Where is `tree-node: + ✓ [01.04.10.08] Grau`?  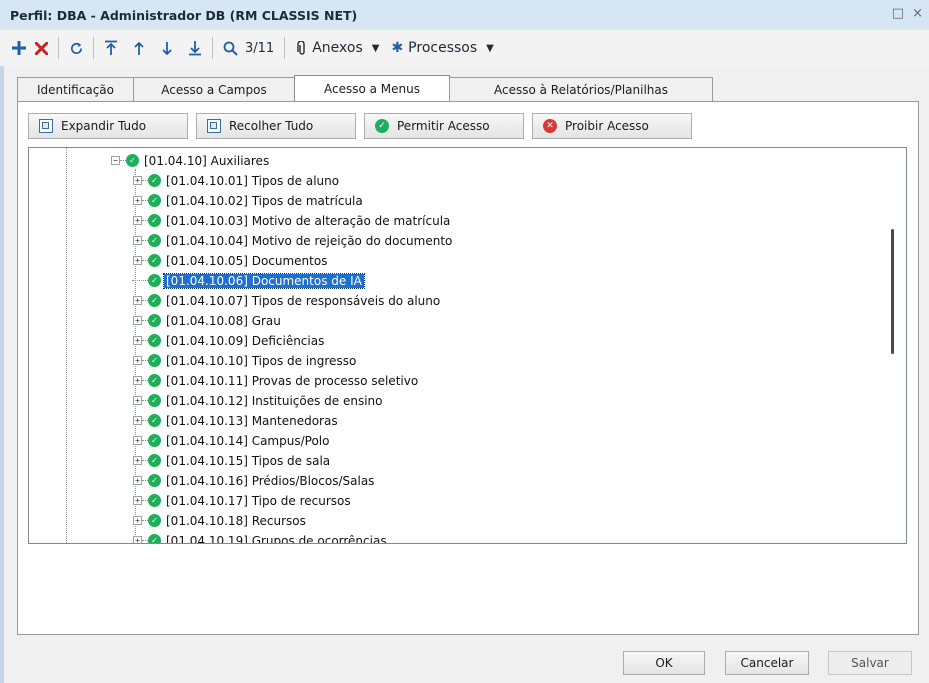 tree-node: + ✓ [01.04.10.08] Grau is located at coordinates (207, 320).